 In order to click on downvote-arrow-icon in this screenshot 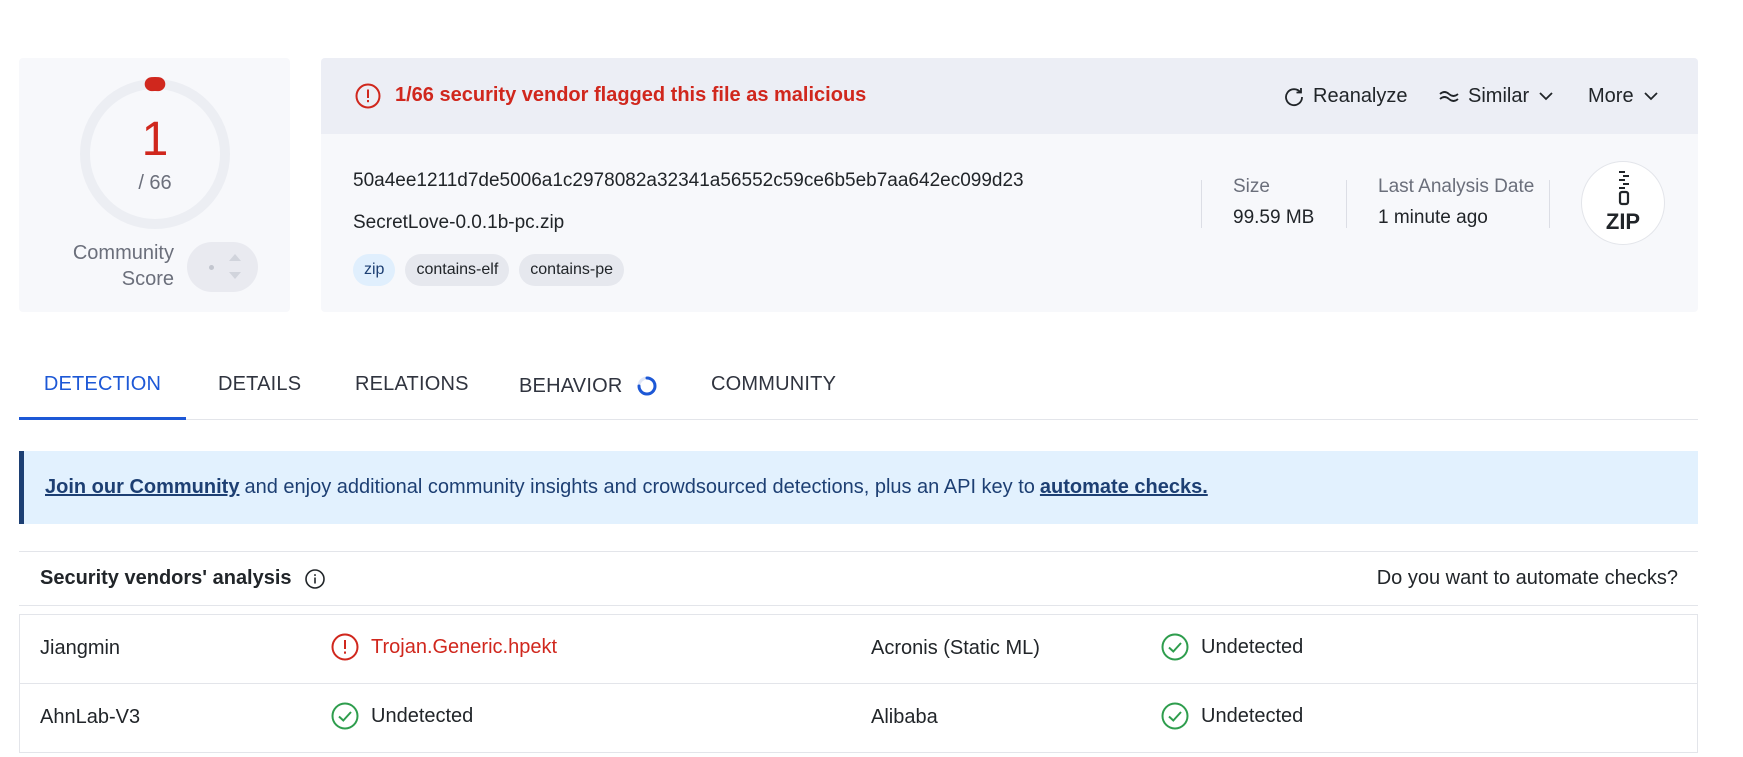, I will do `click(235, 275)`.